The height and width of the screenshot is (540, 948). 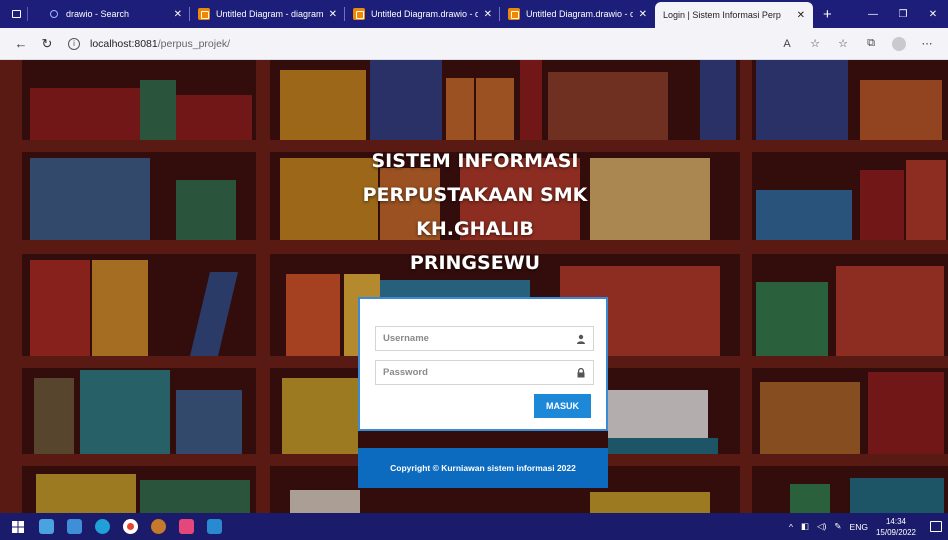 I want to click on notification-icon, so click(x=936, y=526).